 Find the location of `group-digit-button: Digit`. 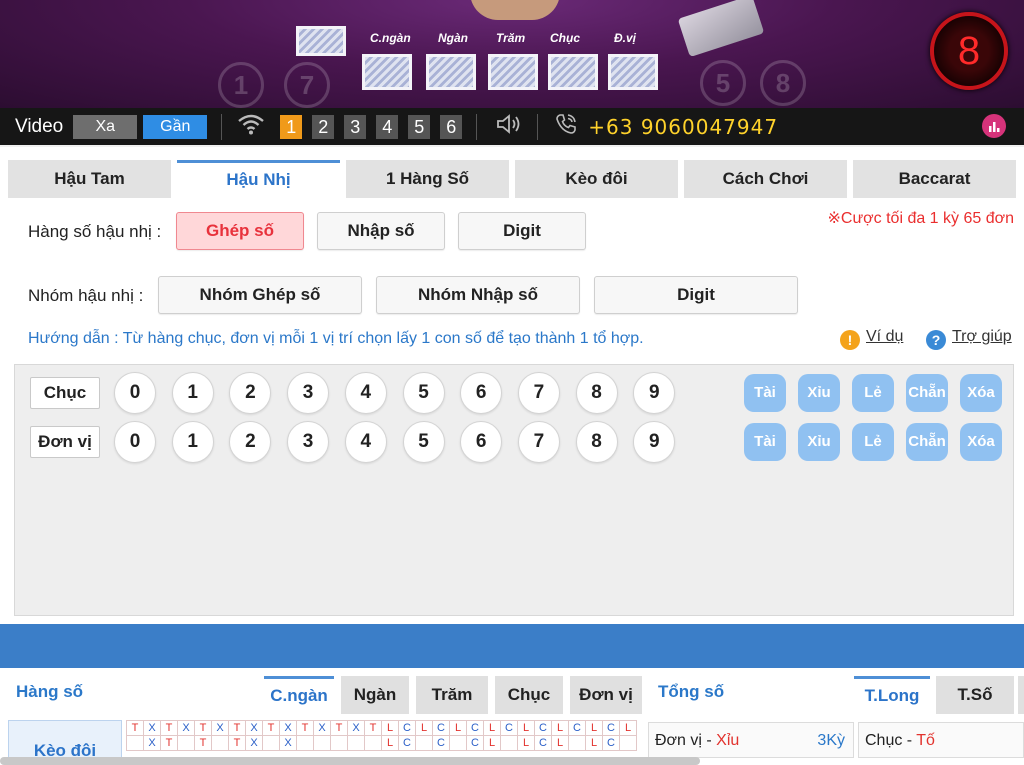

group-digit-button: Digit is located at coordinates (696, 295).